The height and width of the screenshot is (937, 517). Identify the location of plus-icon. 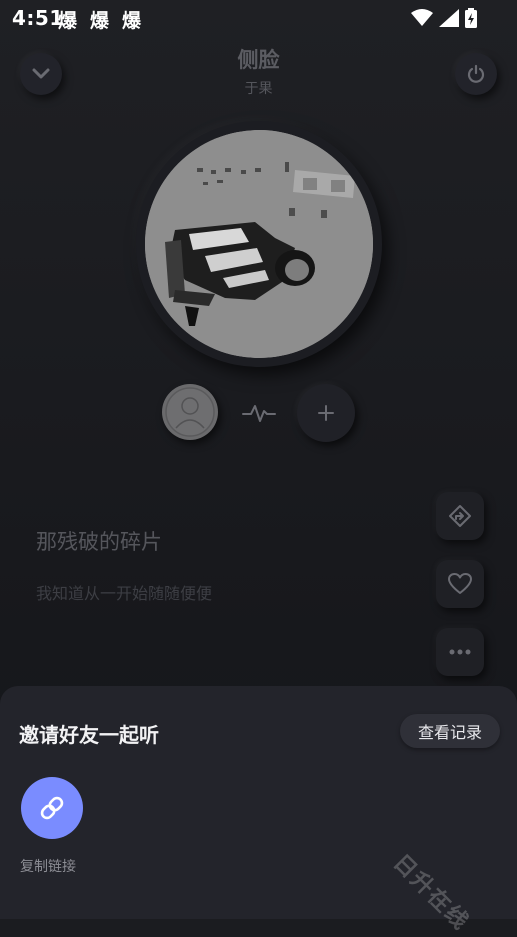
(326, 413).